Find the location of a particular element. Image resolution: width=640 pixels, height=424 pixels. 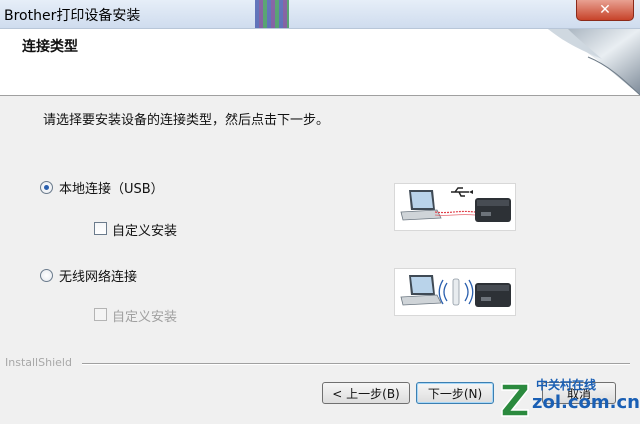

wireless-connection-label: 无线网络连接 is located at coordinates (98, 275).